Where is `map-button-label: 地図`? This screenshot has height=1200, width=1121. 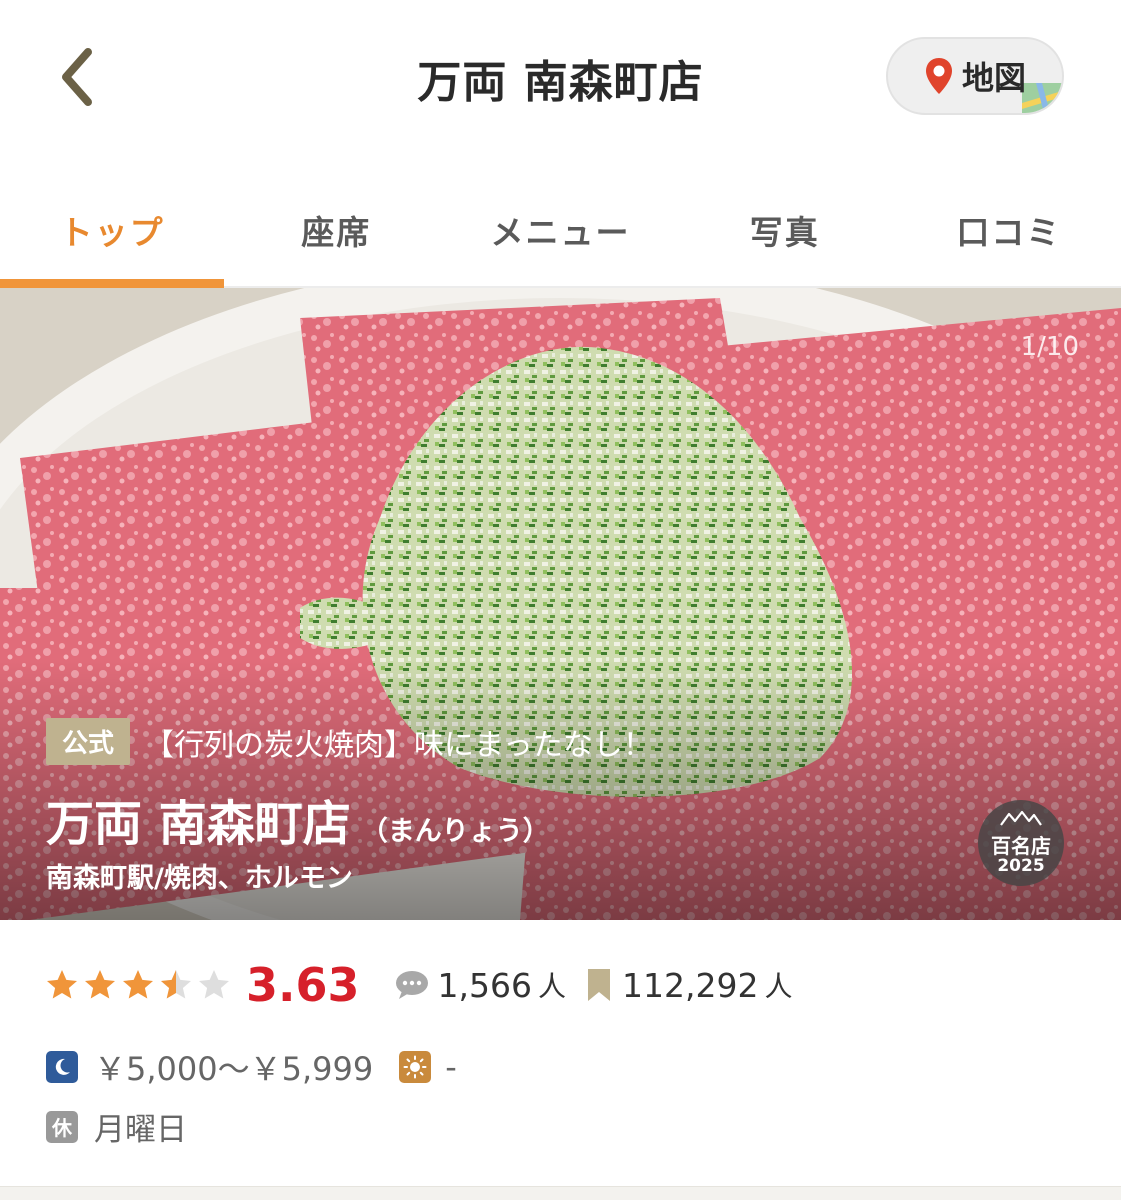 map-button-label: 地図 is located at coordinates (993, 78).